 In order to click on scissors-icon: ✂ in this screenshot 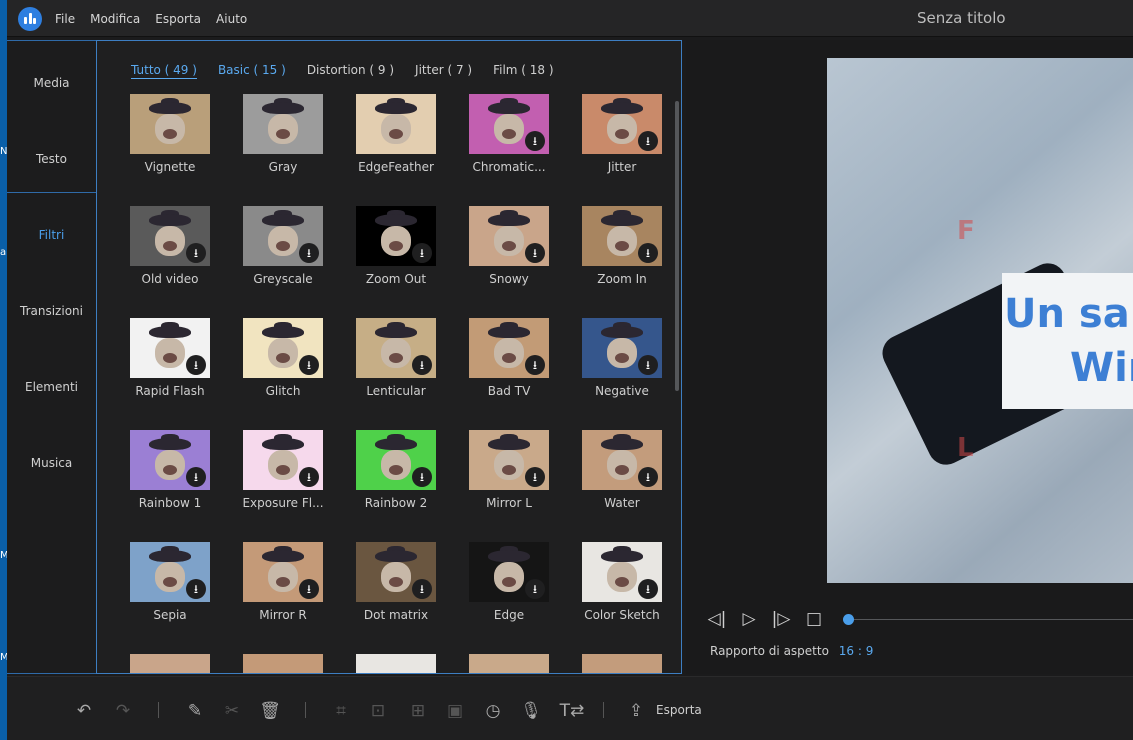, I will do `click(232, 711)`.